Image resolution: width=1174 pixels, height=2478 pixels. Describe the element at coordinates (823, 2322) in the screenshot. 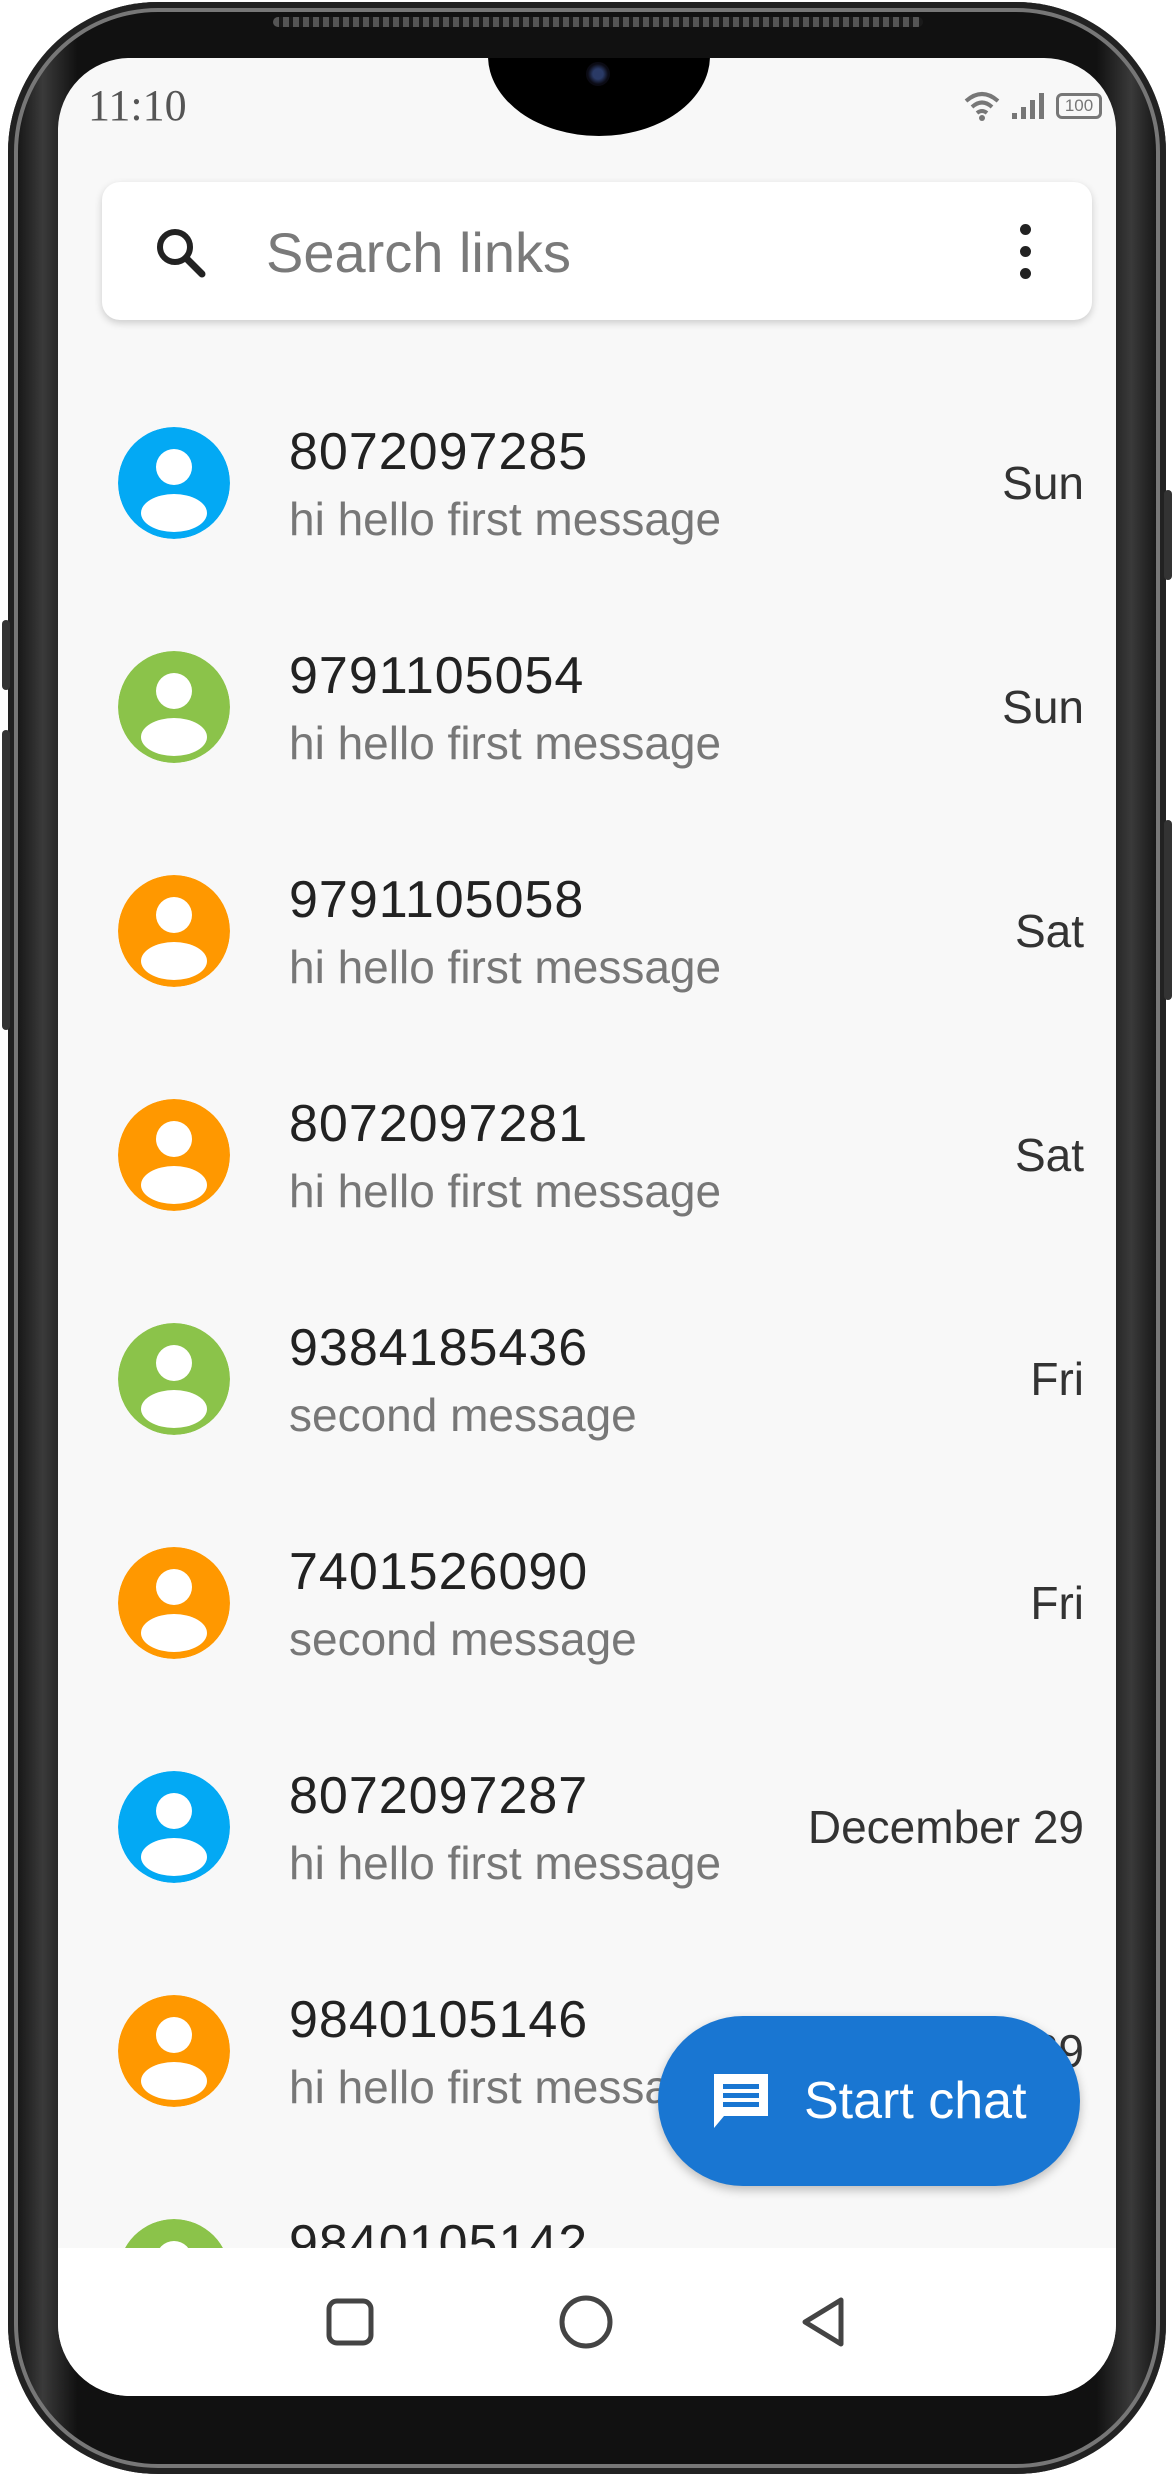

I see `back-icon` at that location.